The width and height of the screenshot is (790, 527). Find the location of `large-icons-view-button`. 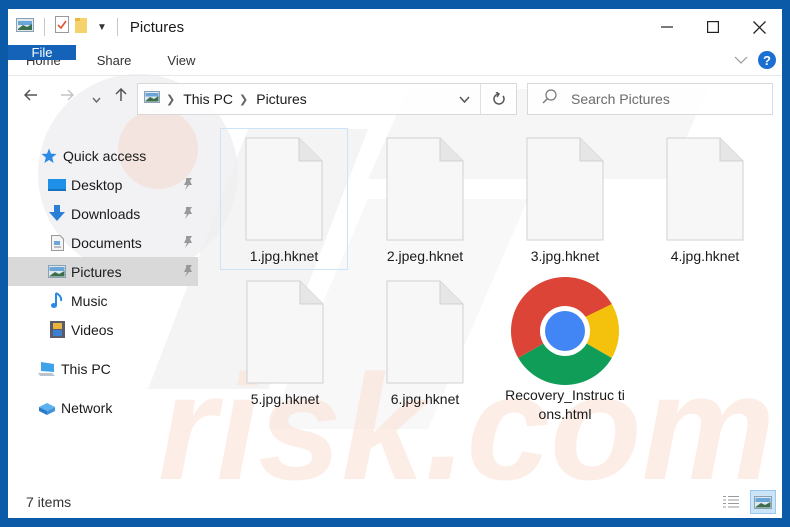

large-icons-view-button is located at coordinates (763, 502).